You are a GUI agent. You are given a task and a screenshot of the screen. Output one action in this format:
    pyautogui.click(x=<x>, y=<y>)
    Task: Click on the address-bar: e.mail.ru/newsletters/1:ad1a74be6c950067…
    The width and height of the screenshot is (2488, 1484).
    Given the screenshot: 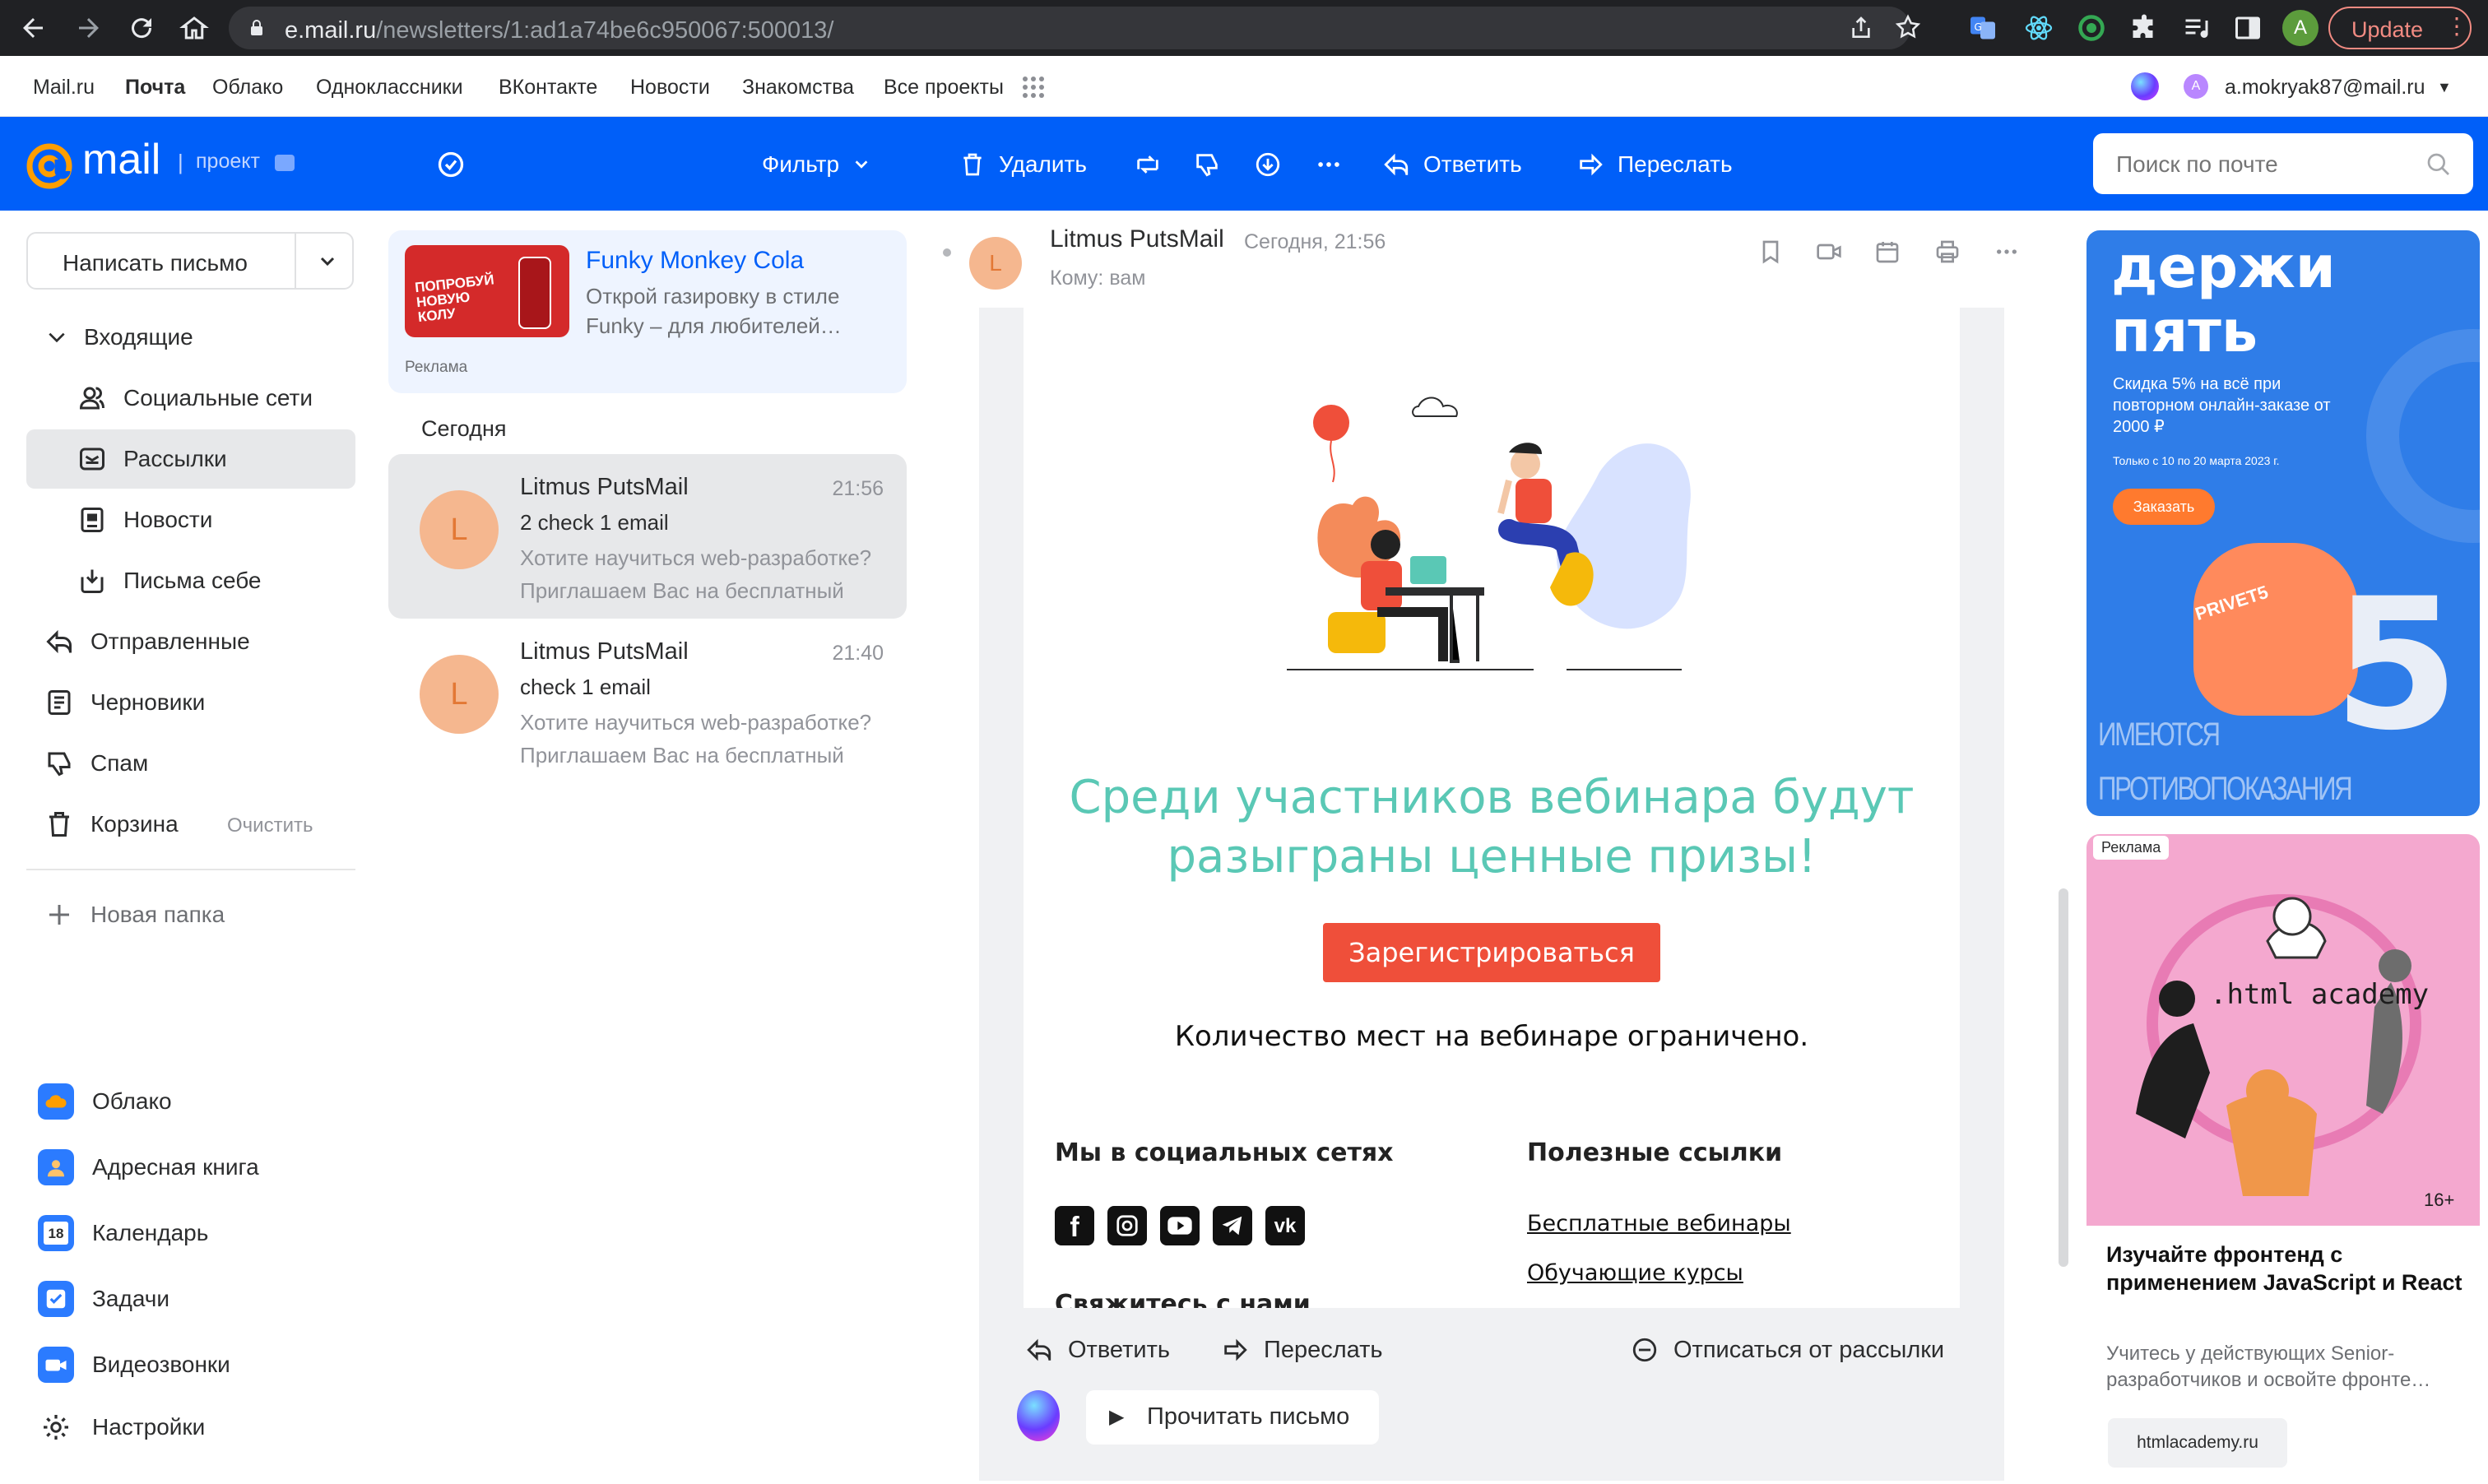 What is the action you would take?
    pyautogui.click(x=1075, y=28)
    